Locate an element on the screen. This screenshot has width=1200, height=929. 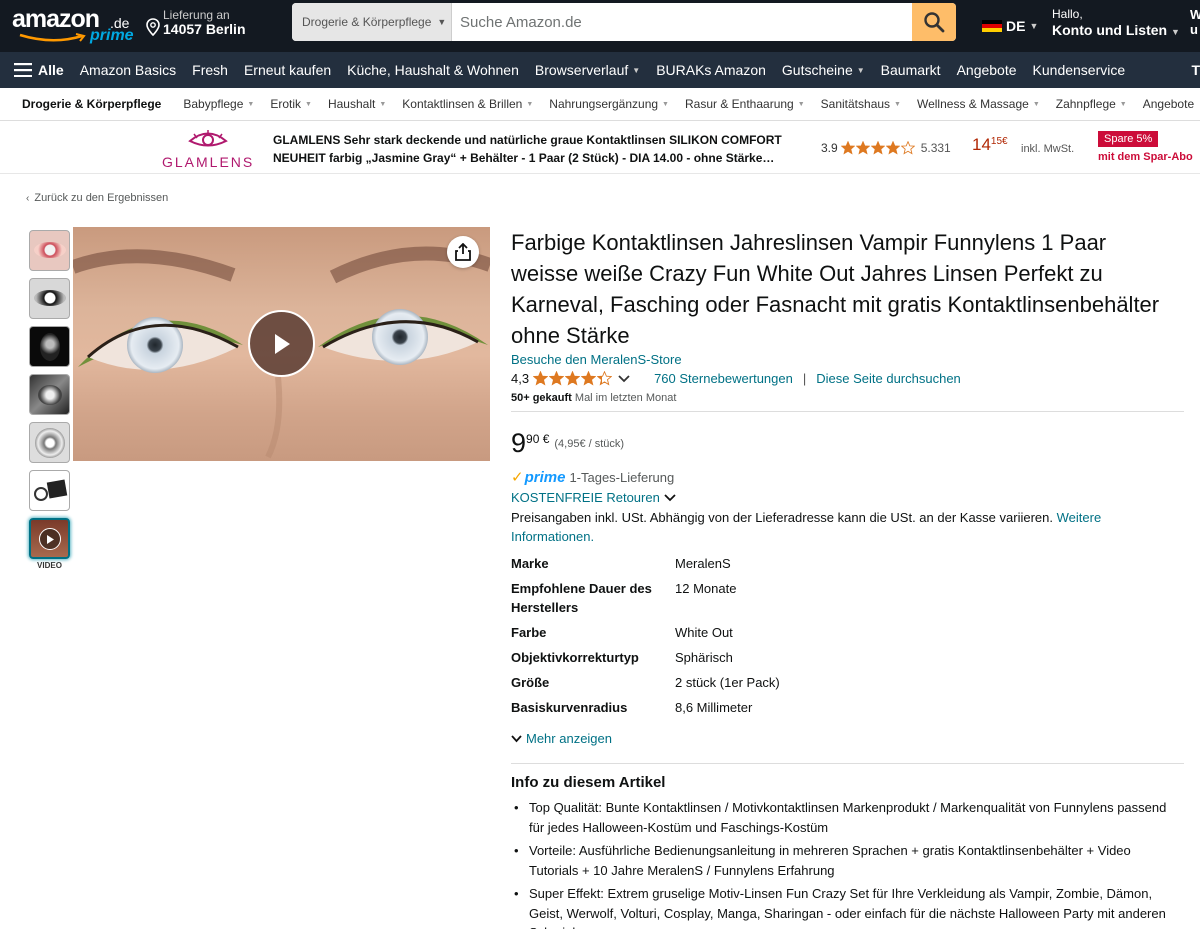
banner-star-rating is located at coordinates (877, 148).